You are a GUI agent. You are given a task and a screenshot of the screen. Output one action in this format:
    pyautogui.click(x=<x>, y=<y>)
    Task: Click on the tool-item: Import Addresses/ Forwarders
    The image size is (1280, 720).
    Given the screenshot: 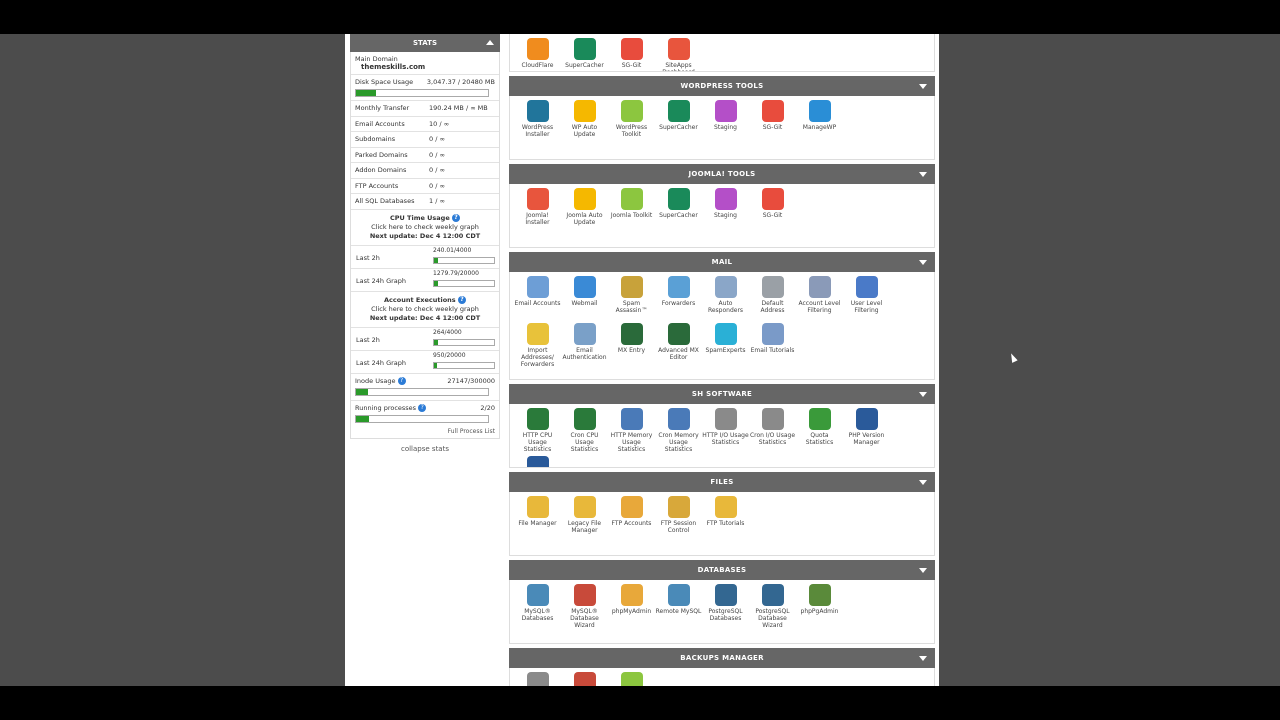 What is the action you would take?
    pyautogui.click(x=537, y=348)
    